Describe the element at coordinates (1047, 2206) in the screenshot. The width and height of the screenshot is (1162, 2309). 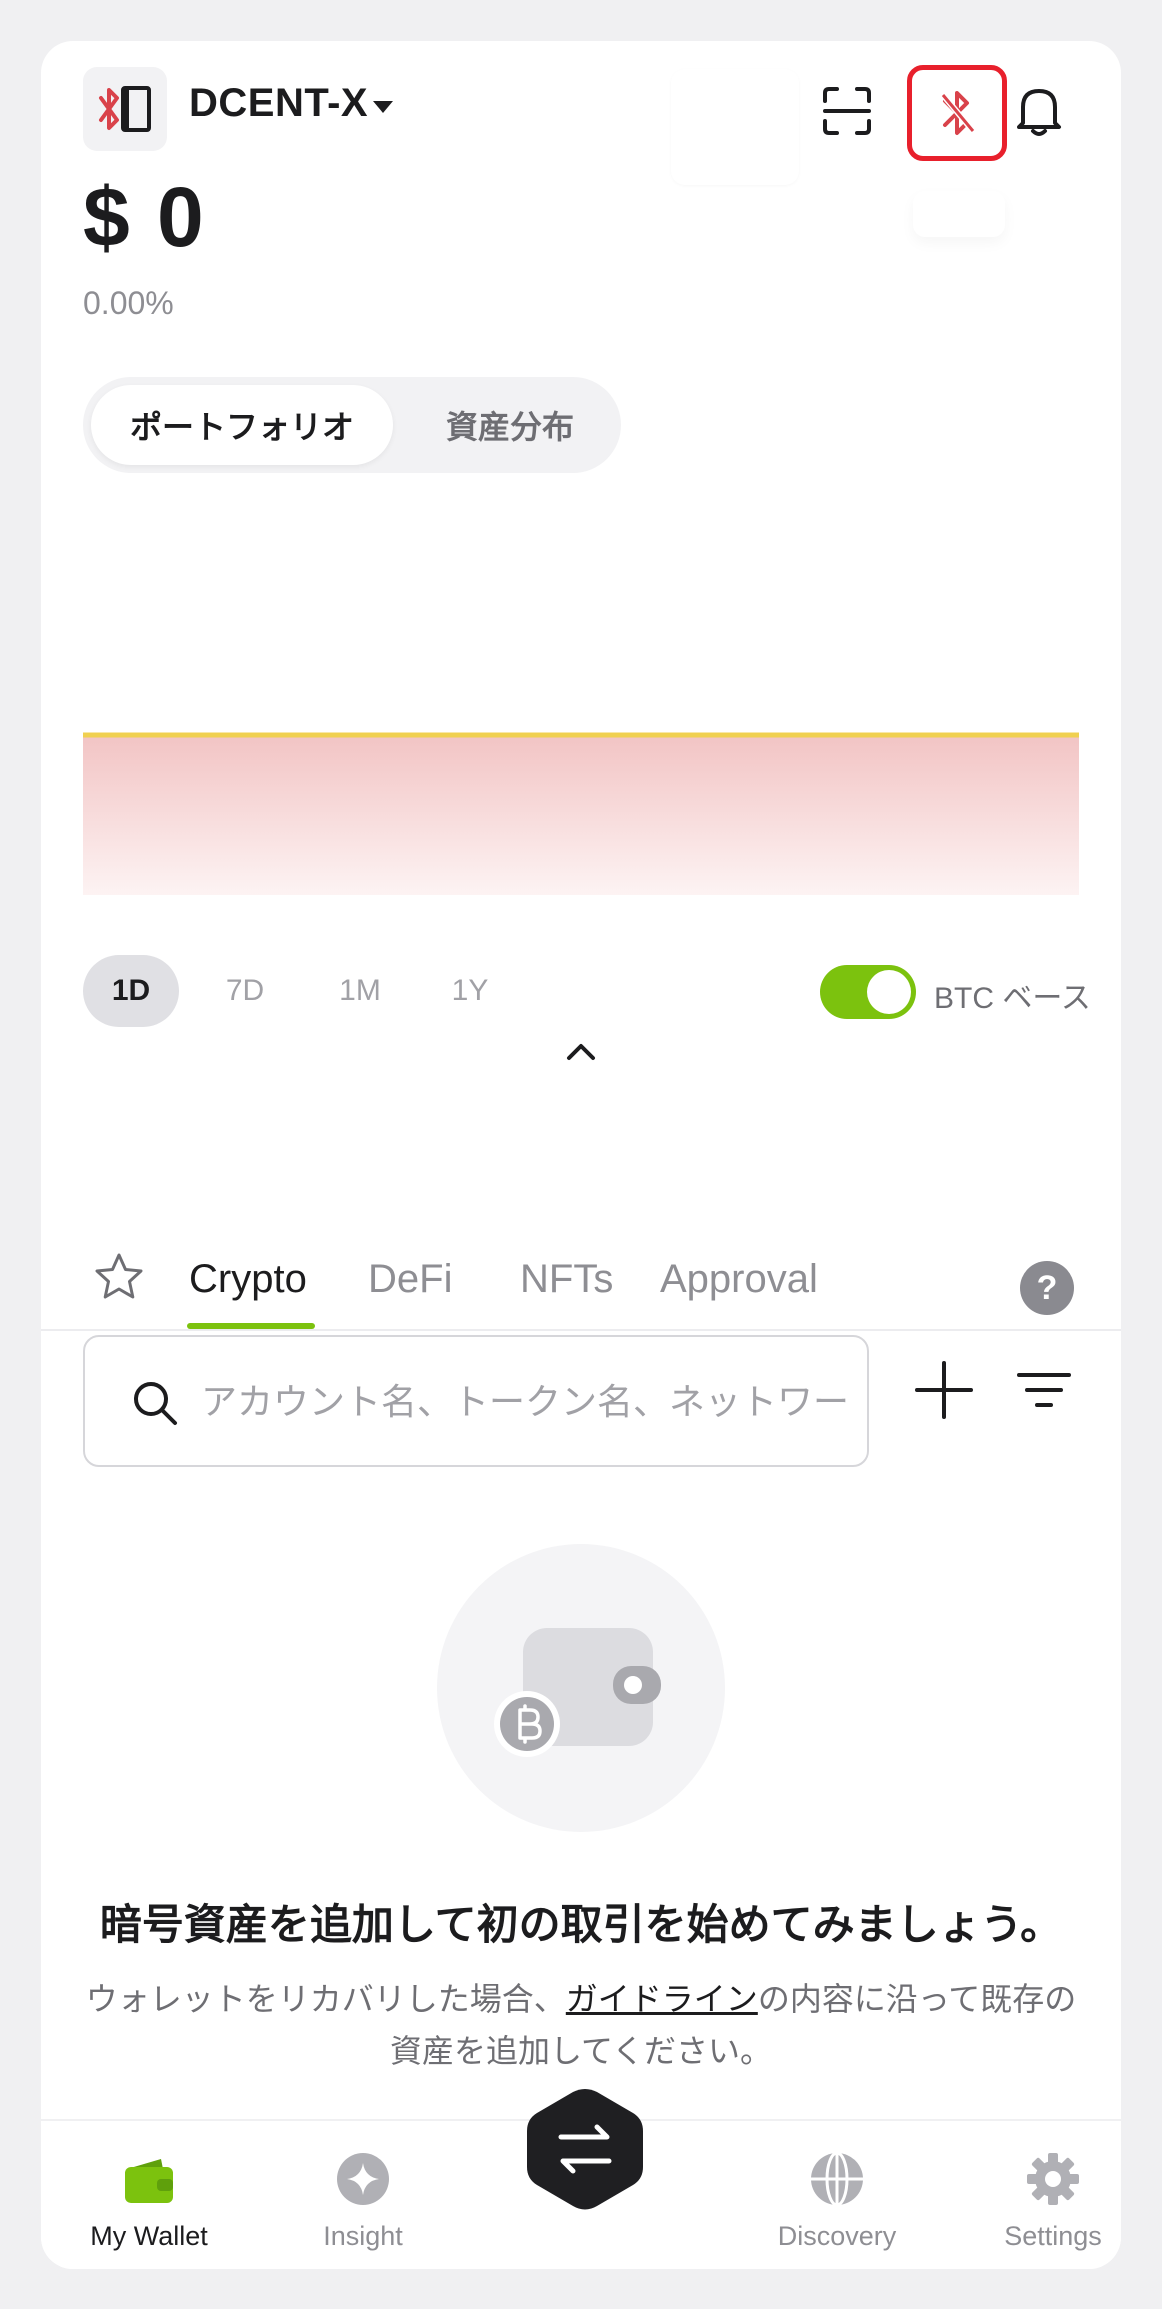
I see `nav-settings: Settings` at that location.